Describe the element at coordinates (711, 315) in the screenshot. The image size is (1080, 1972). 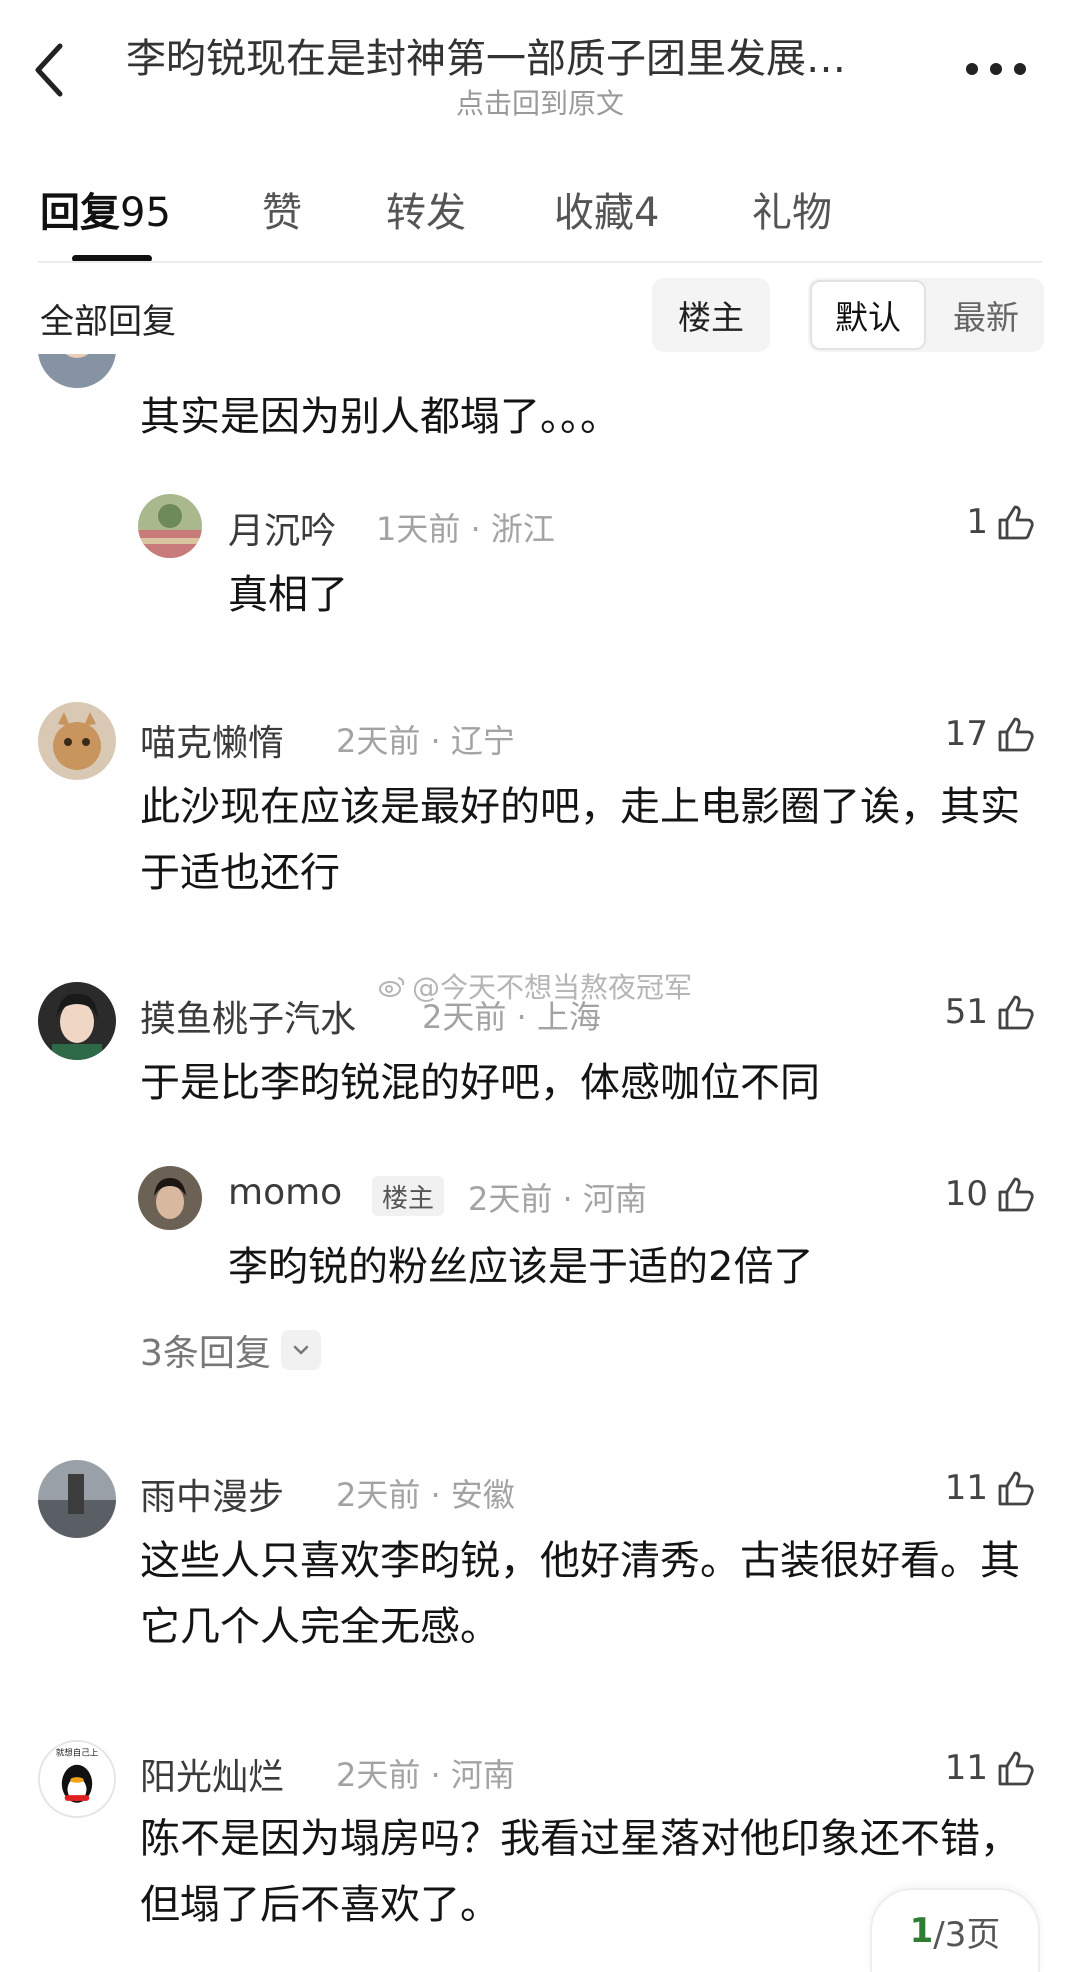
I see `op-only-button: 楼主` at that location.